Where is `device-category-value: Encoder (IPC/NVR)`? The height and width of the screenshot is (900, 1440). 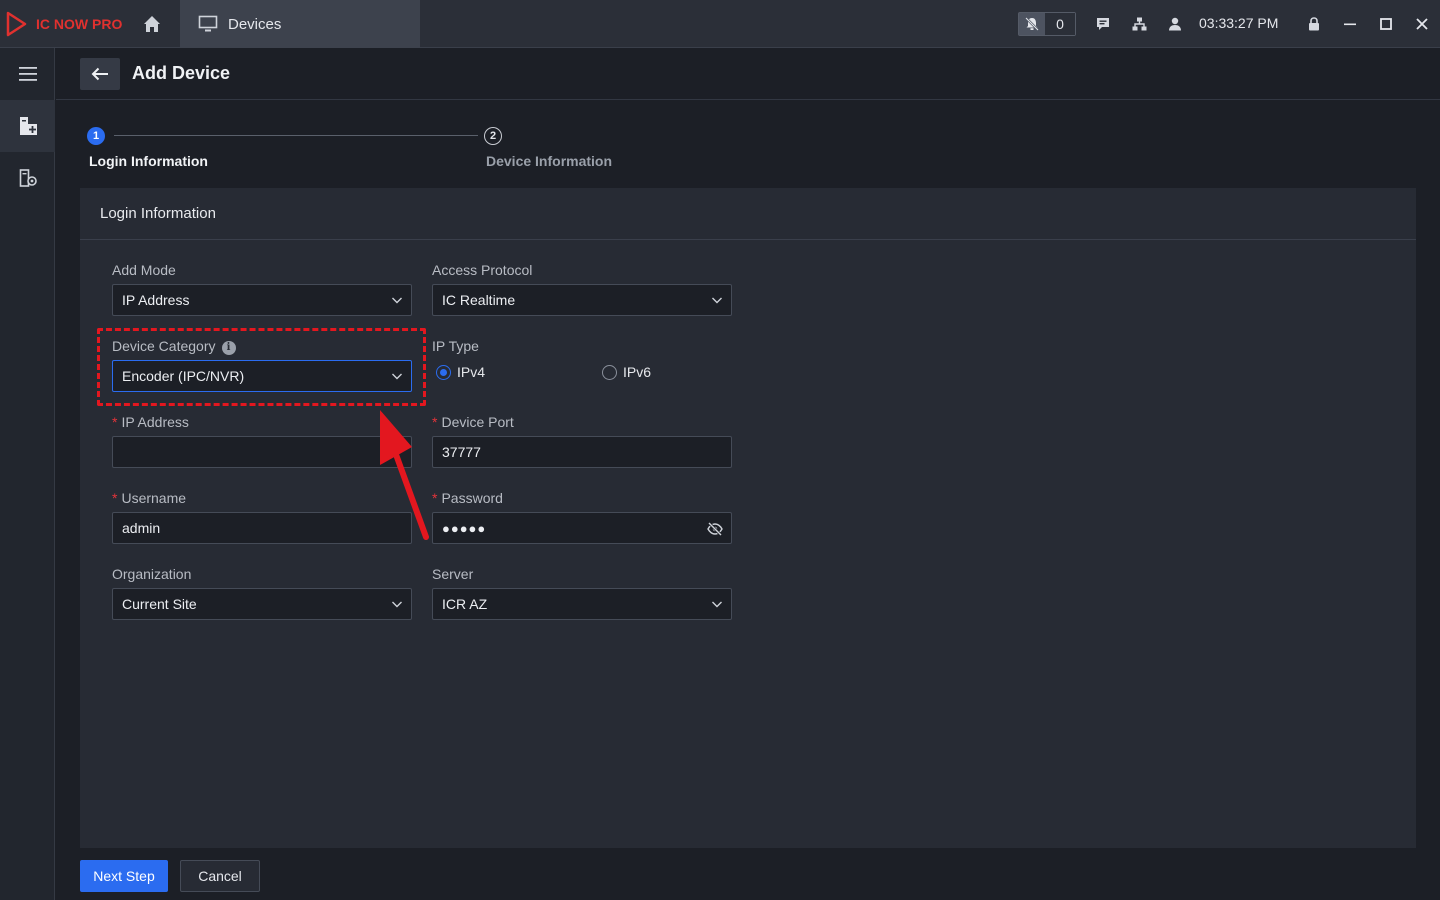
device-category-value: Encoder (IPC/NVR) is located at coordinates (183, 376).